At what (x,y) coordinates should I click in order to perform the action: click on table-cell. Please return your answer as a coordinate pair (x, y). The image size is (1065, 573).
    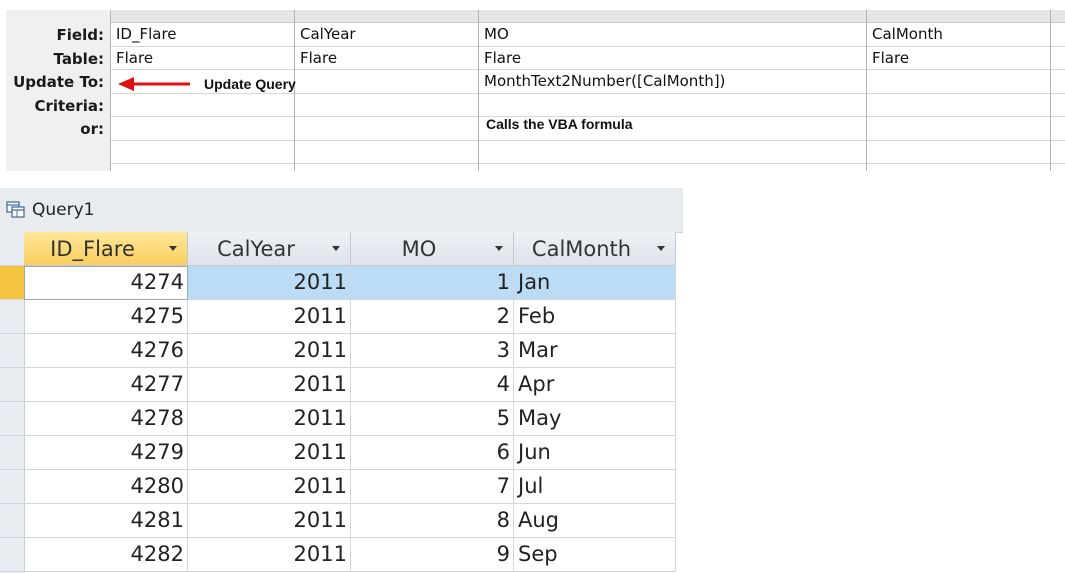
    Looking at the image, I should click on (1058, 58).